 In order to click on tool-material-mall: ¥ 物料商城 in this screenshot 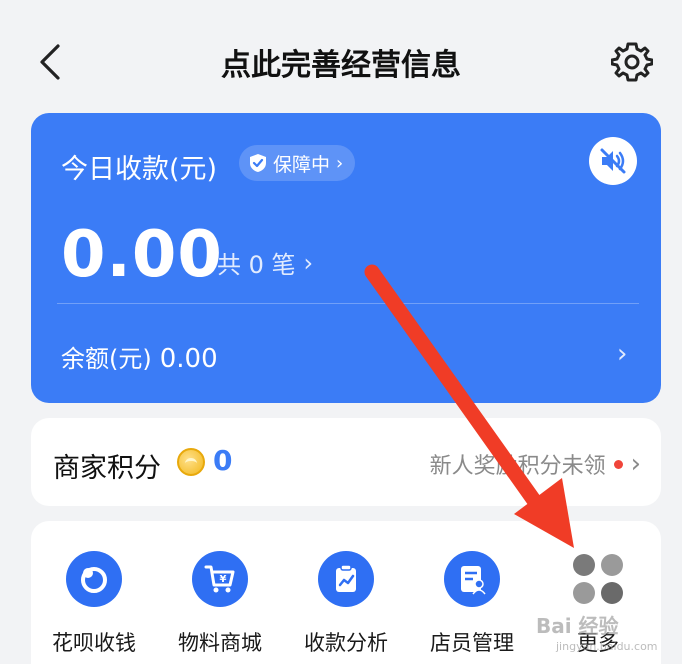, I will do `click(220, 604)`.